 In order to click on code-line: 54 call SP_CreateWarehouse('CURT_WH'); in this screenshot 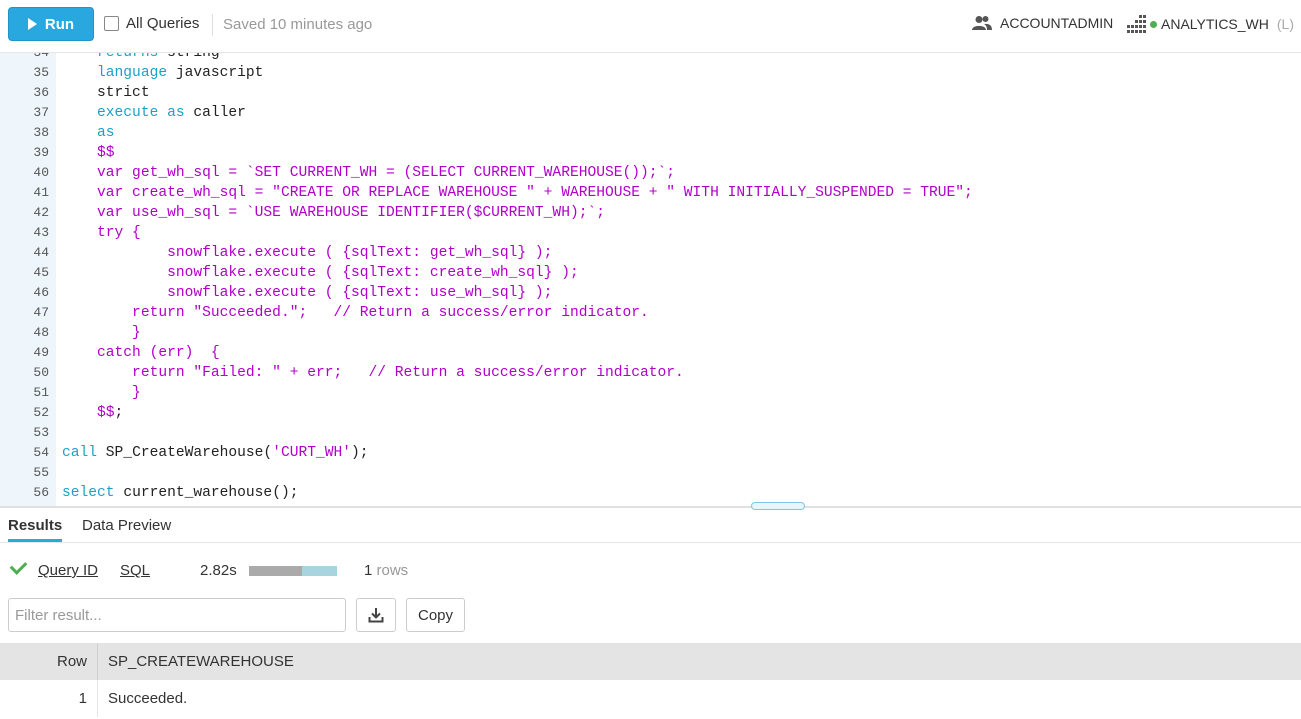, I will do `click(650, 453)`.